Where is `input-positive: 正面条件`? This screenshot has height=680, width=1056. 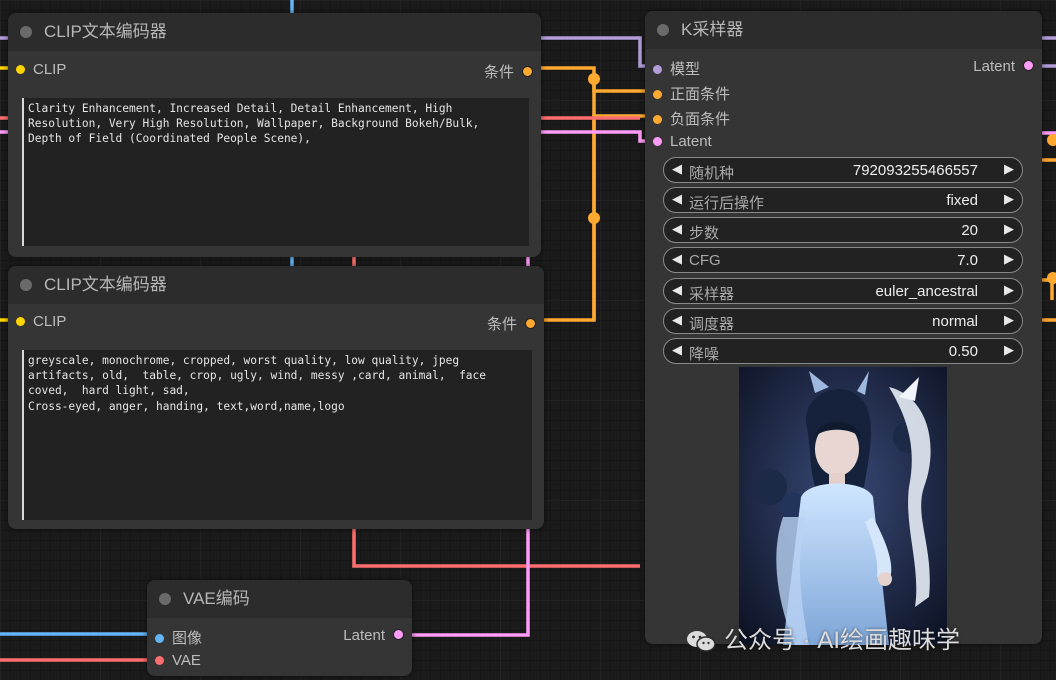 input-positive: 正面条件 is located at coordinates (691, 93).